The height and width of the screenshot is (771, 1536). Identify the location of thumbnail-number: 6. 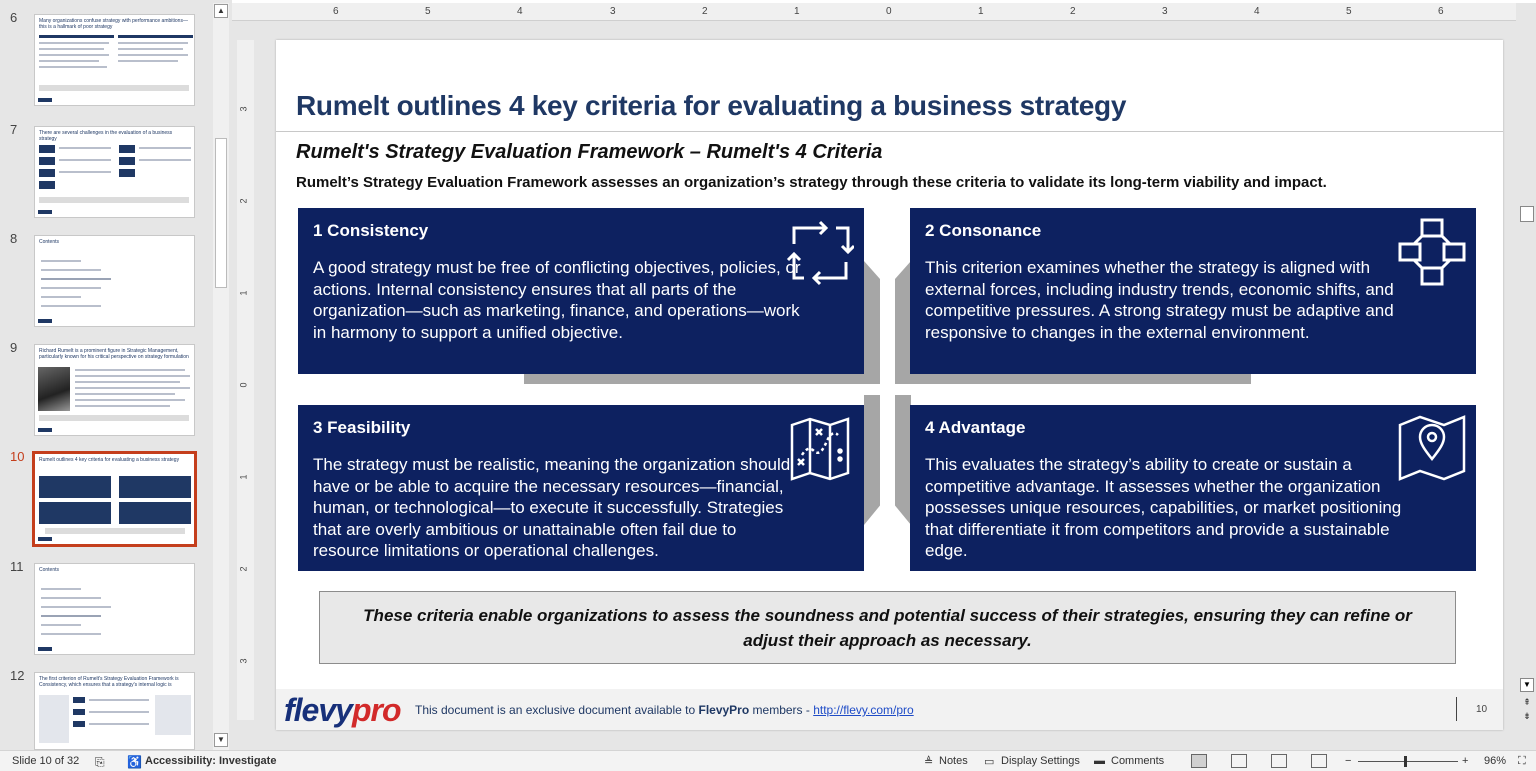
(14, 17).